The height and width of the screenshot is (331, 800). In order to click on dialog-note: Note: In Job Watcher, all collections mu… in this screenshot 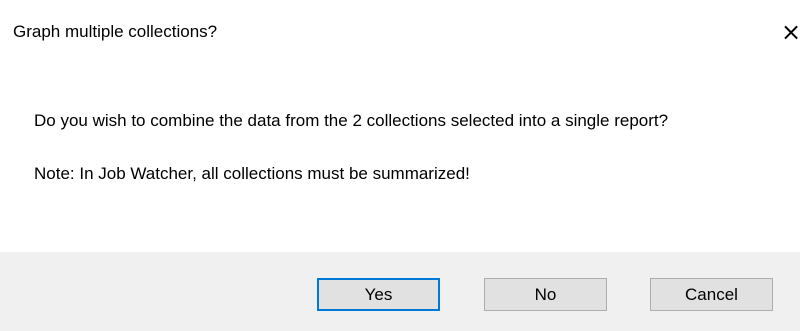, I will do `click(252, 173)`.